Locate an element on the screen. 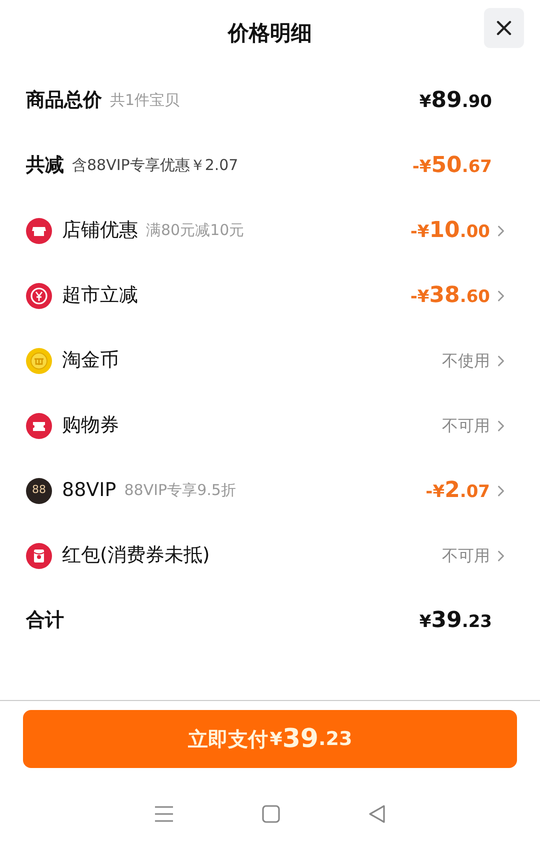 The width and height of the screenshot is (540, 854). row-label: 合计 is located at coordinates (45, 621).